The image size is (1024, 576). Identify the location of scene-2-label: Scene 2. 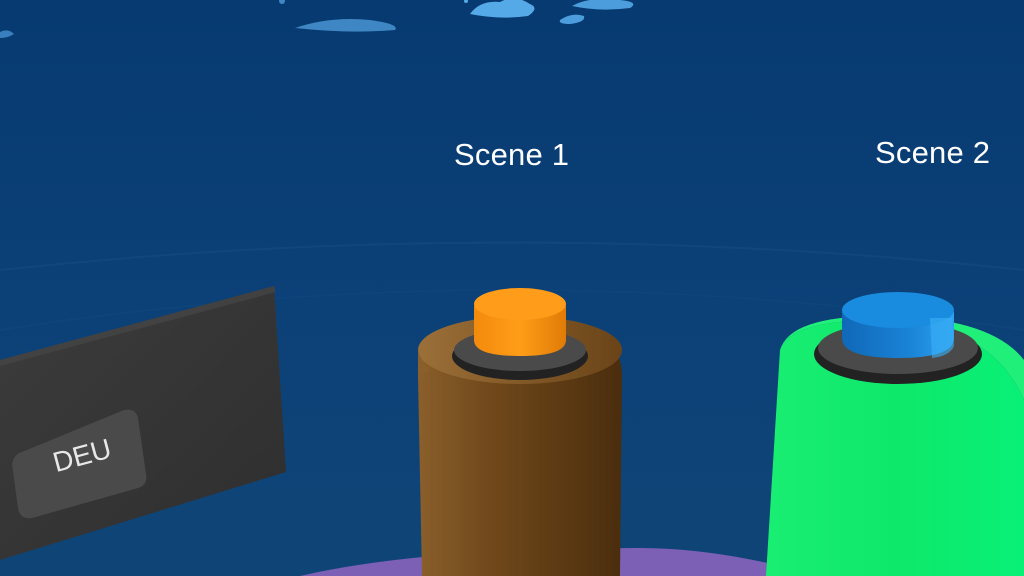
(933, 152).